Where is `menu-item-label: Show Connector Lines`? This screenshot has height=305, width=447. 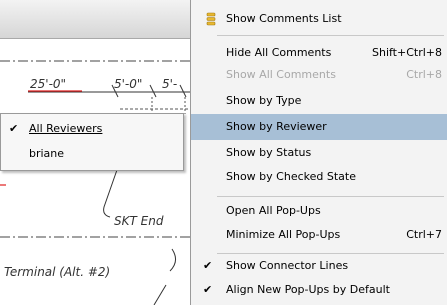 menu-item-label: Show Connector Lines is located at coordinates (287, 265).